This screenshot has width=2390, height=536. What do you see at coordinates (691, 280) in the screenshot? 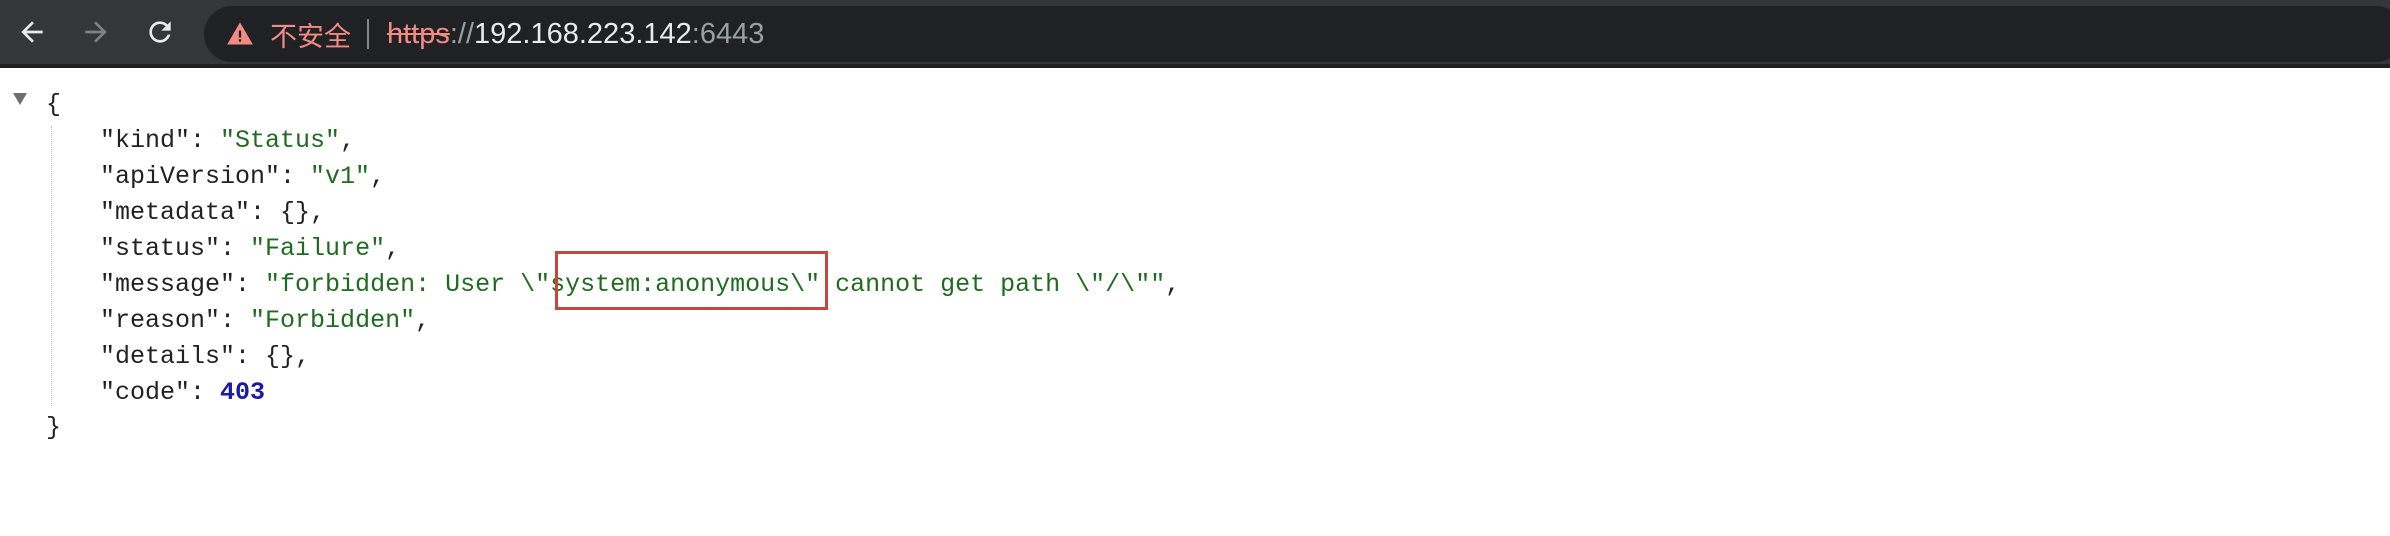
I see `annotation-highlight-box` at bounding box center [691, 280].